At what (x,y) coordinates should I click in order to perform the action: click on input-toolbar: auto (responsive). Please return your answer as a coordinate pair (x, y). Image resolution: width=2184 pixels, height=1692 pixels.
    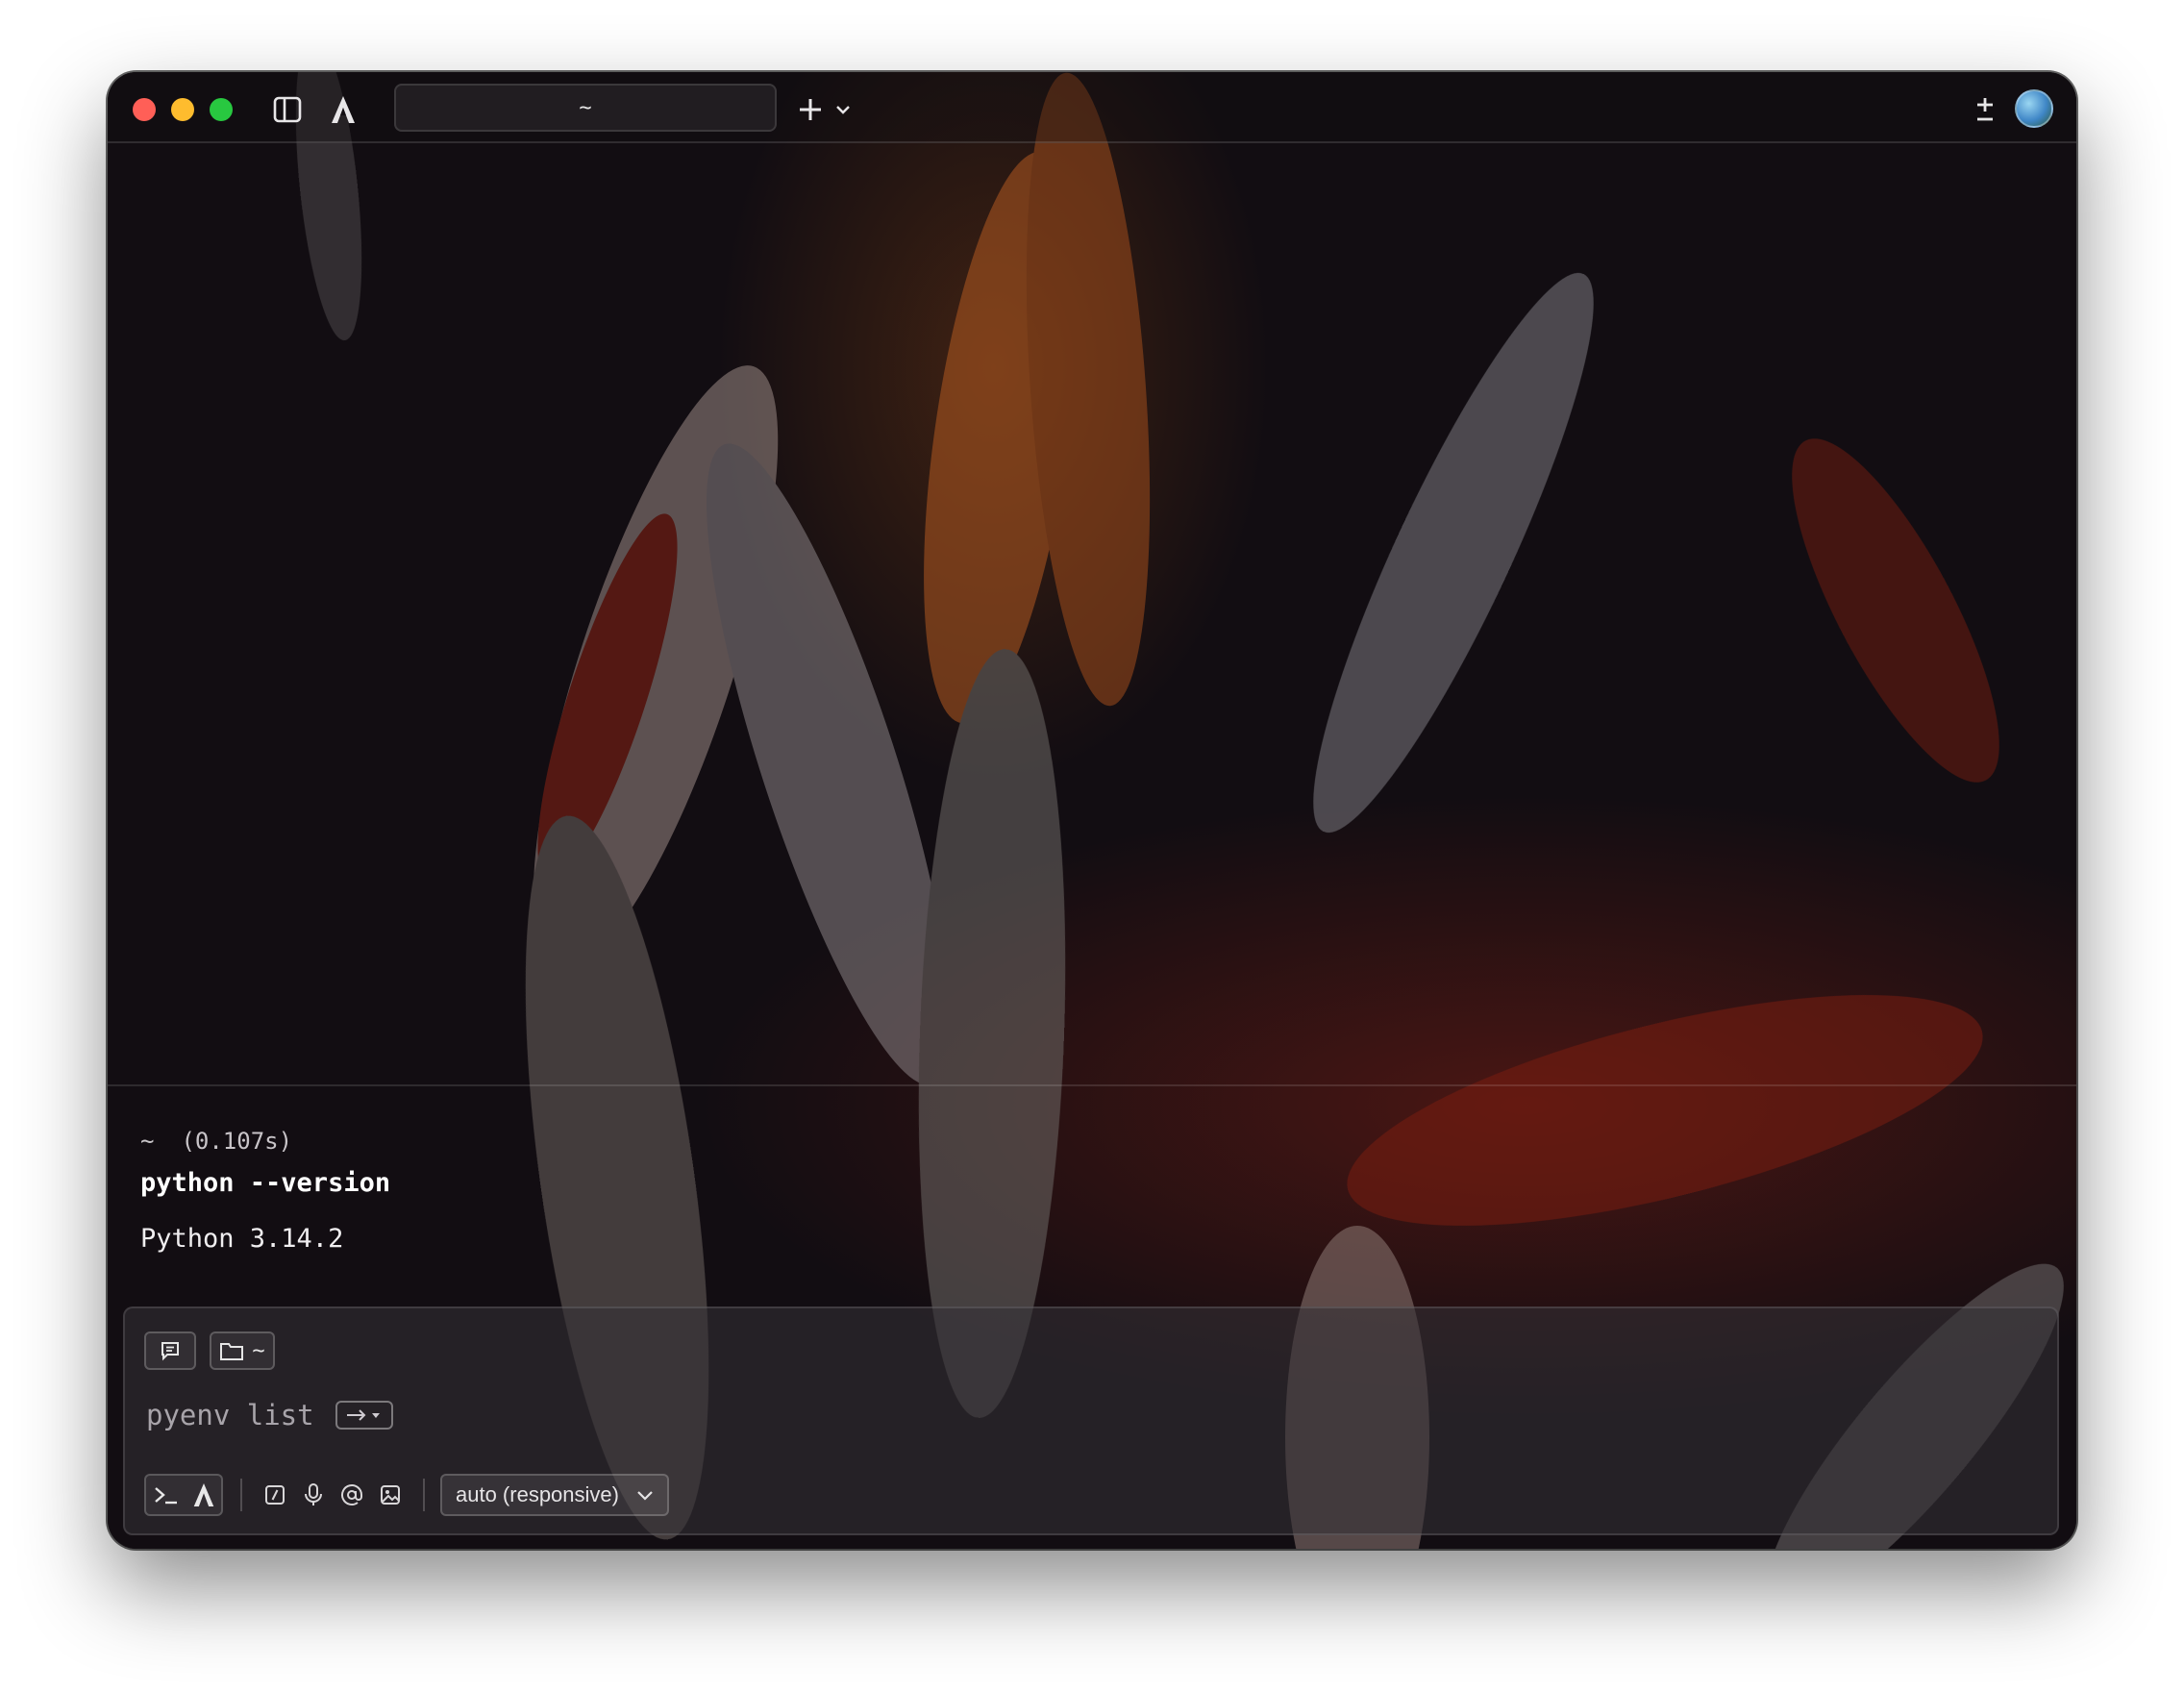
    Looking at the image, I should click on (407, 1495).